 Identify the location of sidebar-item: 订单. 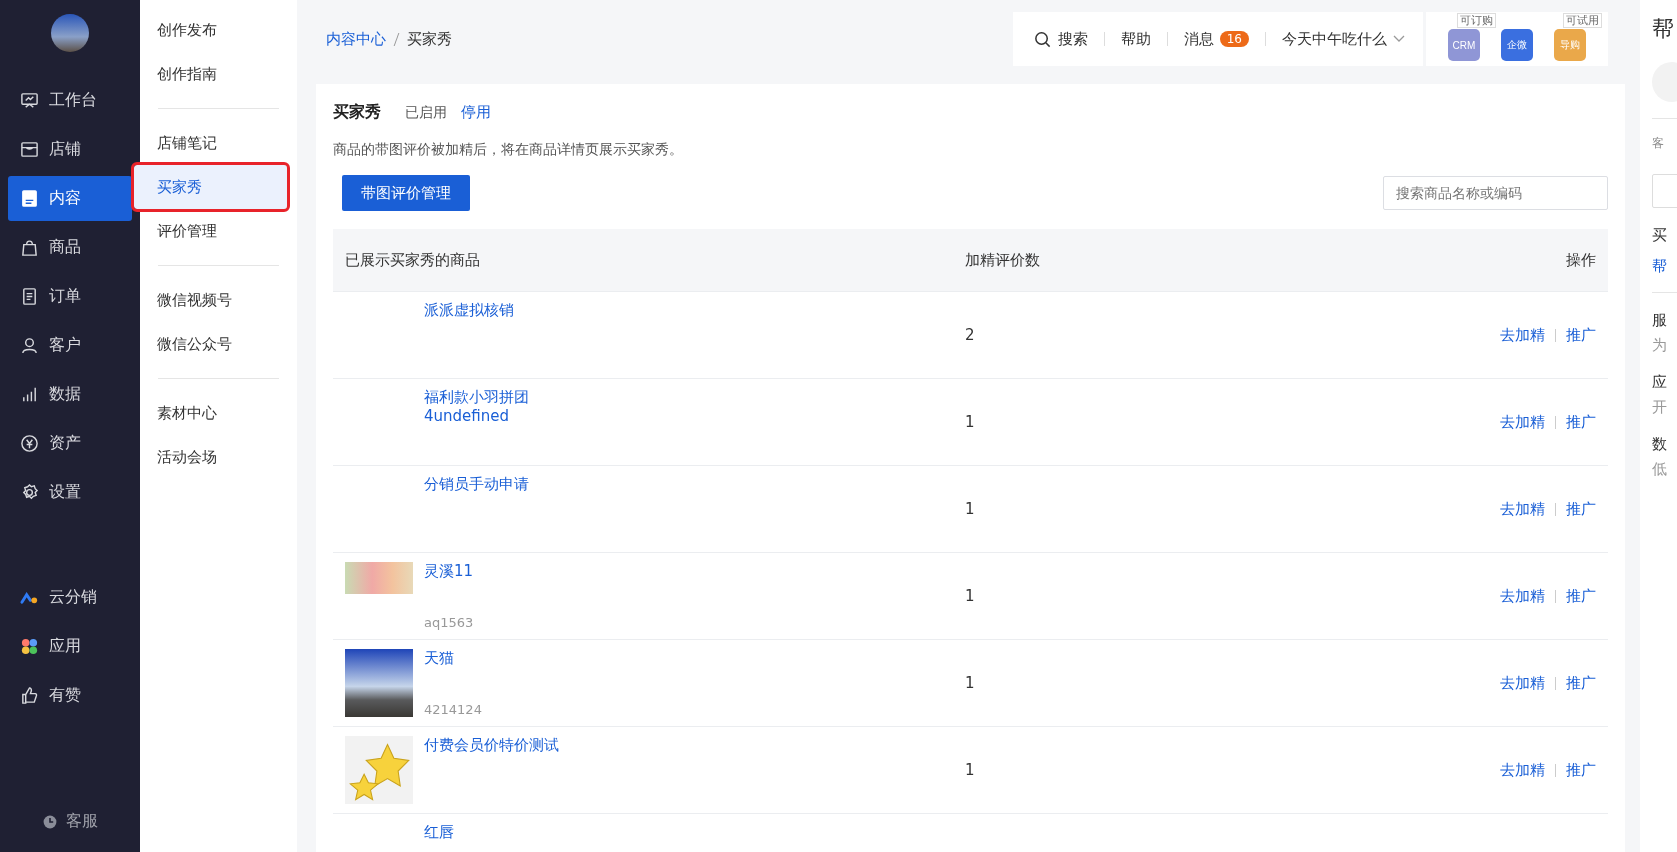
(70, 296).